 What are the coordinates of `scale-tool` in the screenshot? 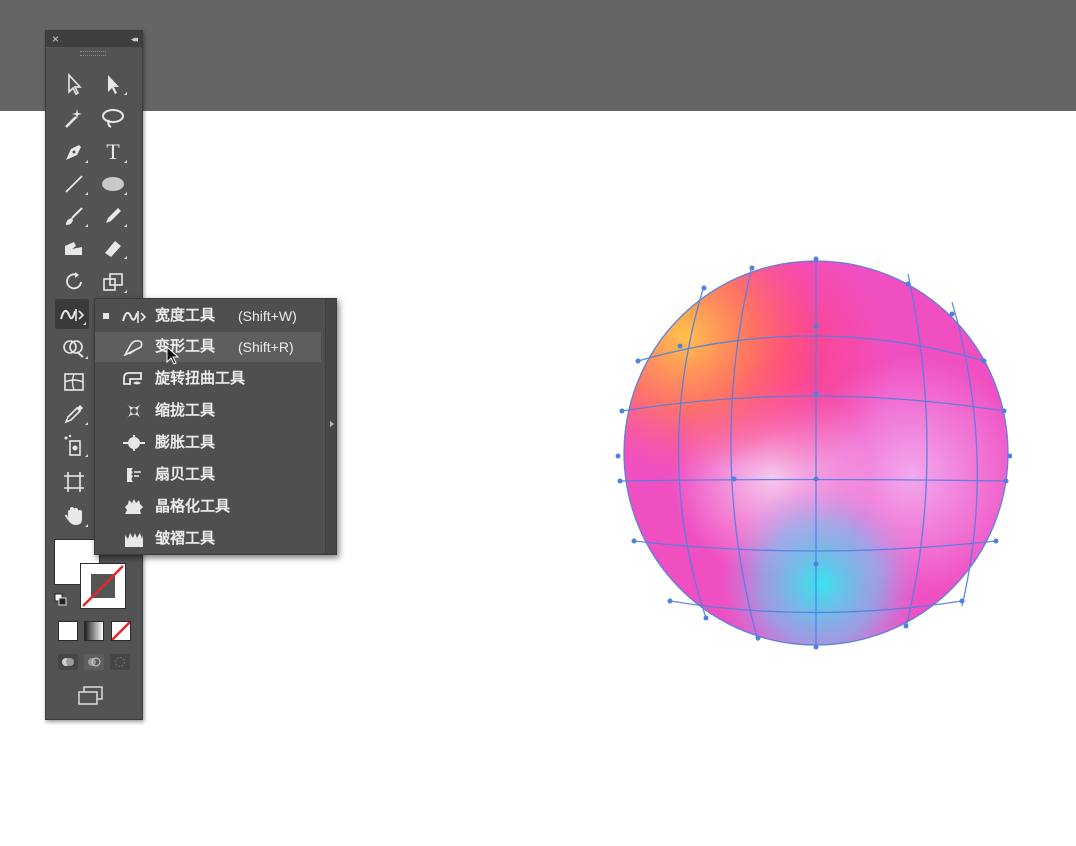 It's located at (113, 282).